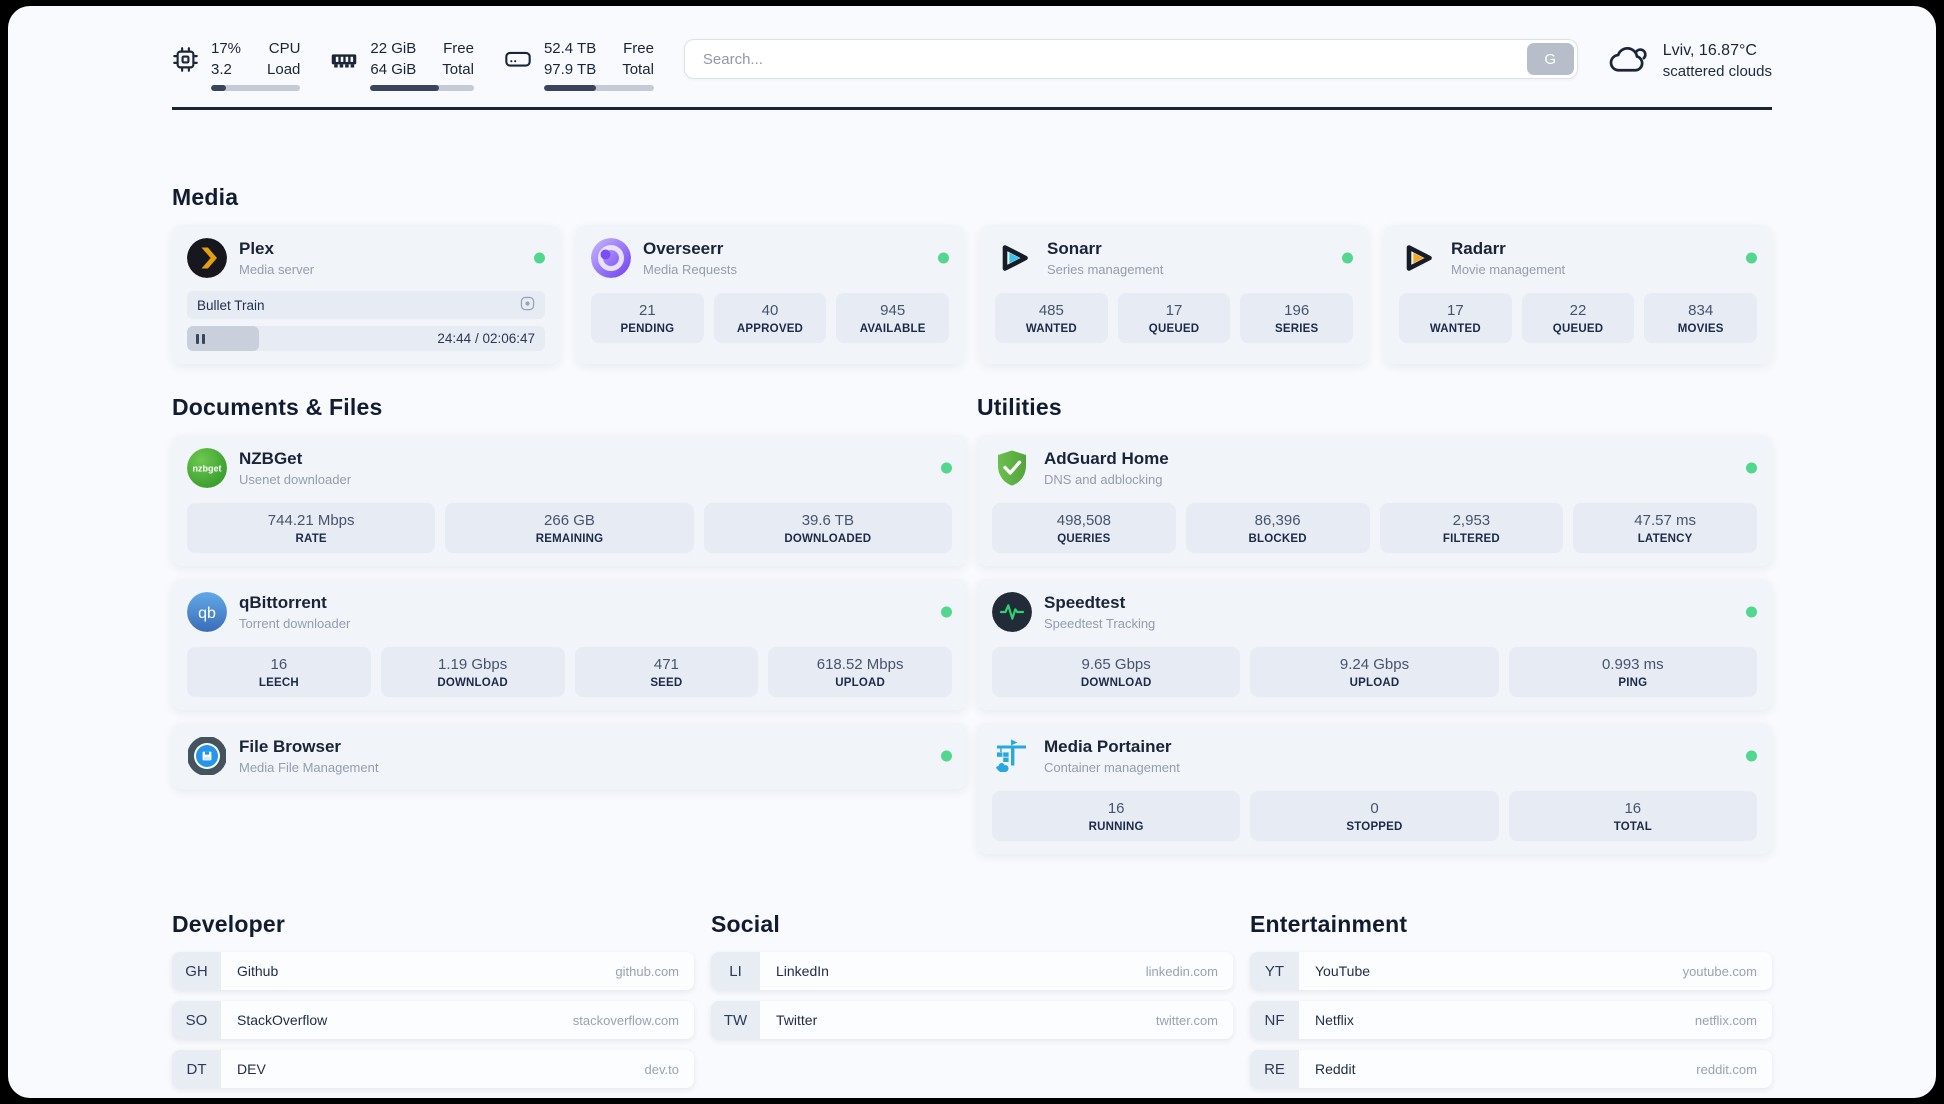  Describe the element at coordinates (309, 768) in the screenshot. I see `app-description: Media File Management` at that location.